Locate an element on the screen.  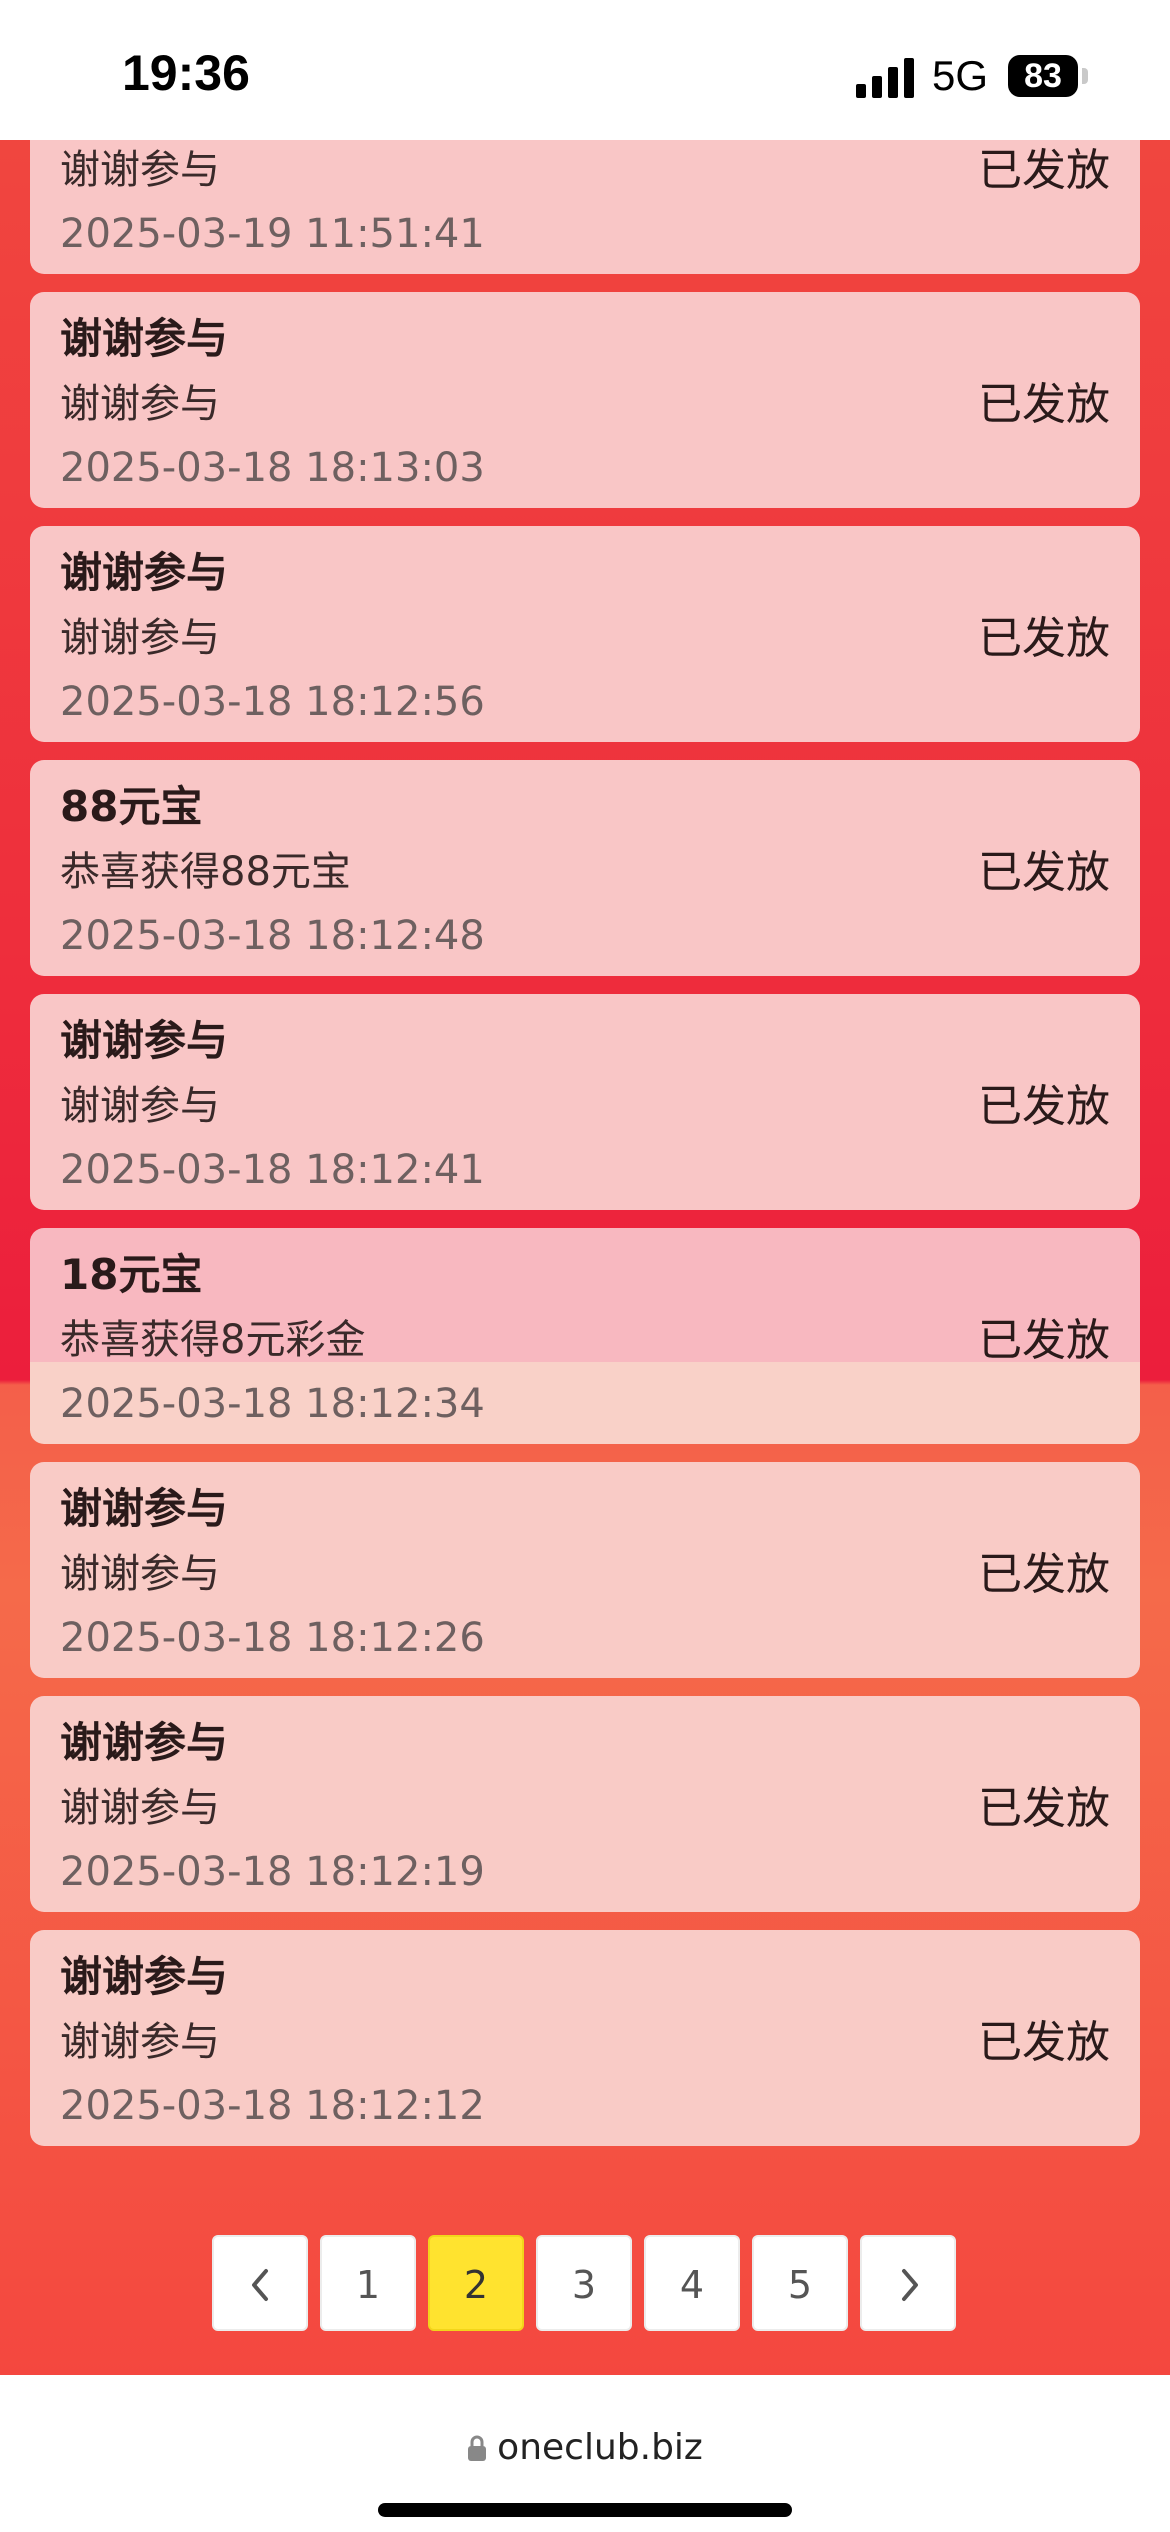
battery-icon: 83 is located at coordinates (1048, 76).